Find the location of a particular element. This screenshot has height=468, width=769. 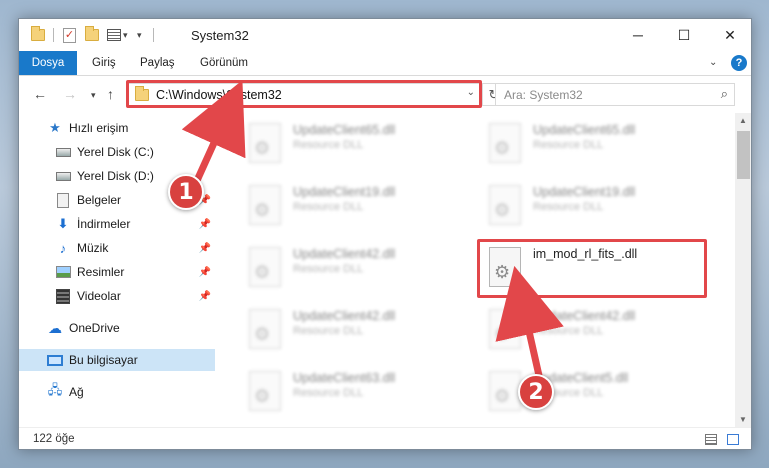

music-icon: ♪ is located at coordinates (63, 248).